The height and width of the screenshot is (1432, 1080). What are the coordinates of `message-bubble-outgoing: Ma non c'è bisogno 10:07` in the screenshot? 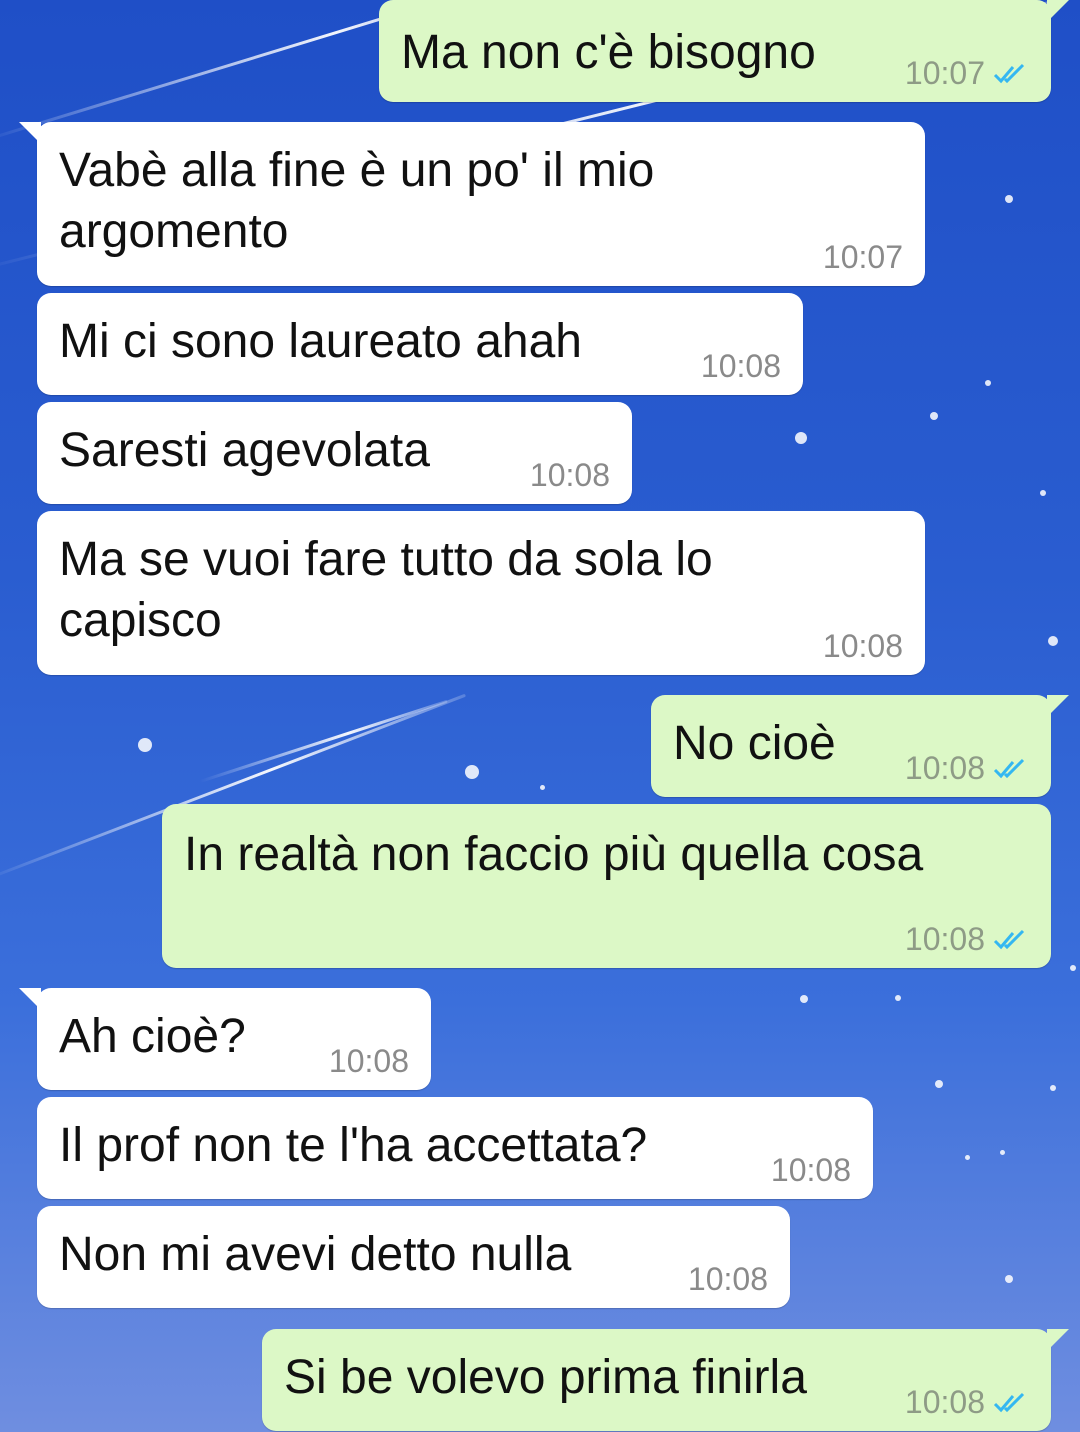 It's located at (724, 51).